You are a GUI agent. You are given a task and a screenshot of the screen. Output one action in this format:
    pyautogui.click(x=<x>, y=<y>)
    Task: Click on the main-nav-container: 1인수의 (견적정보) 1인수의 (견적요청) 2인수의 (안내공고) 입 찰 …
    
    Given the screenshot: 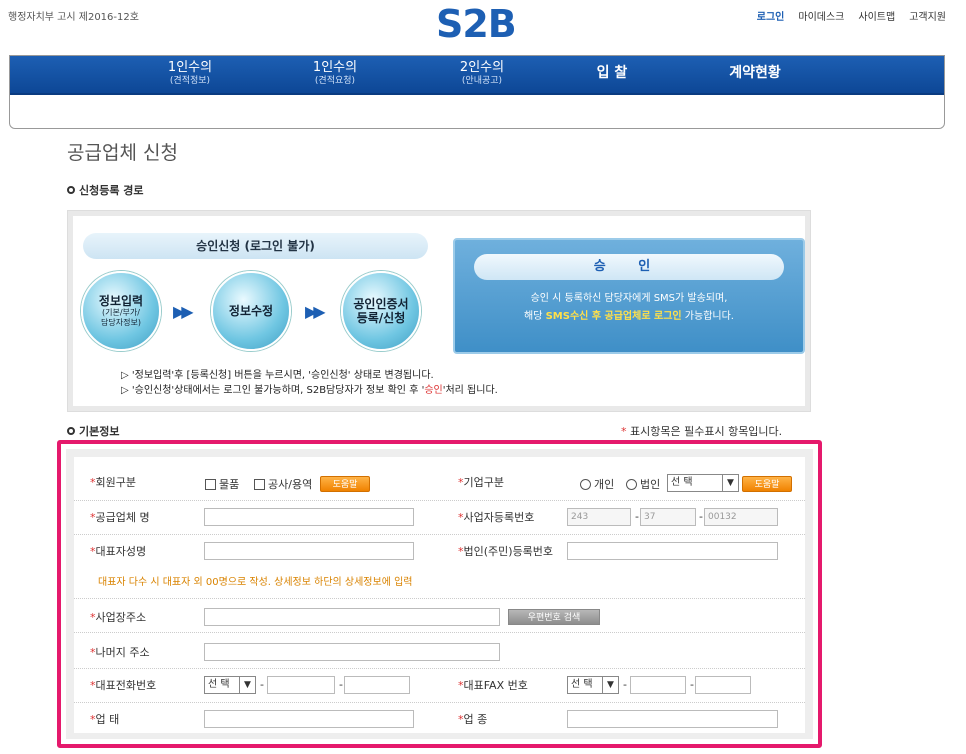 What is the action you would take?
    pyautogui.click(x=477, y=92)
    